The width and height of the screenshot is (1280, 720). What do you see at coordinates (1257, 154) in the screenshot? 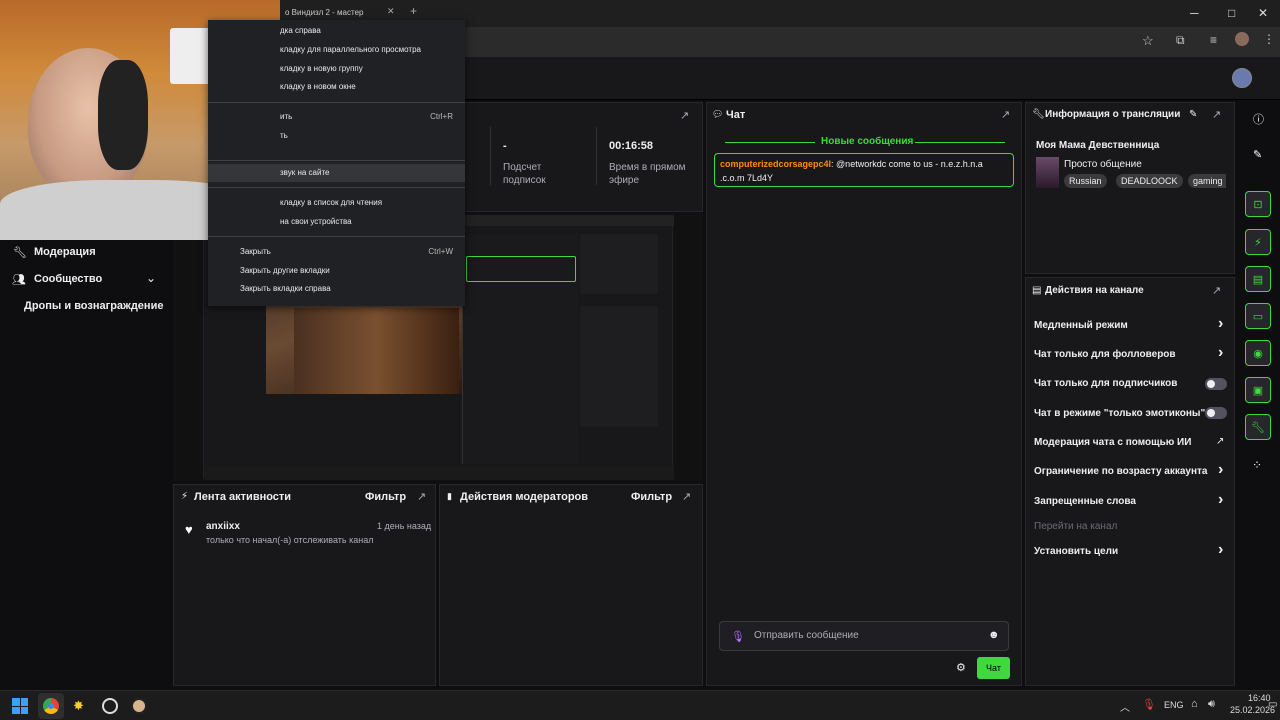
I see `pencil-icon: ✎` at bounding box center [1257, 154].